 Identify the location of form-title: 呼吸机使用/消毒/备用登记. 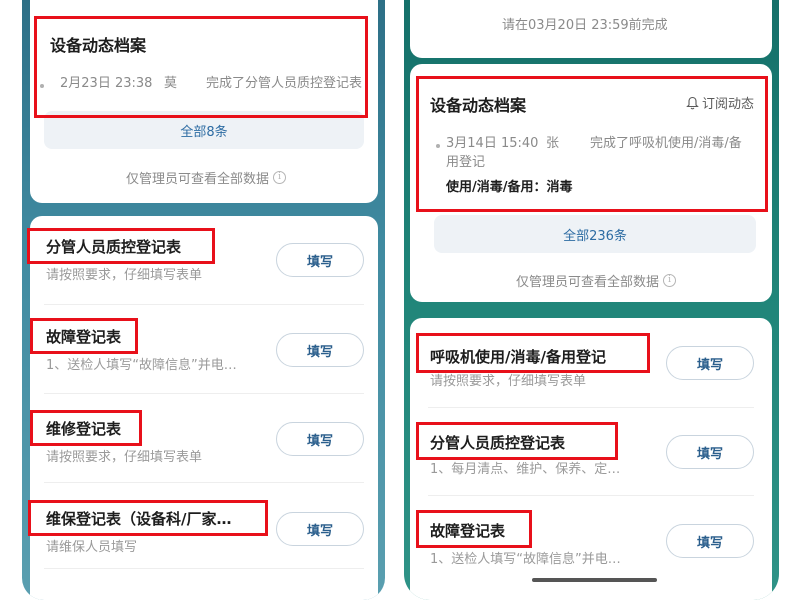
(518, 357).